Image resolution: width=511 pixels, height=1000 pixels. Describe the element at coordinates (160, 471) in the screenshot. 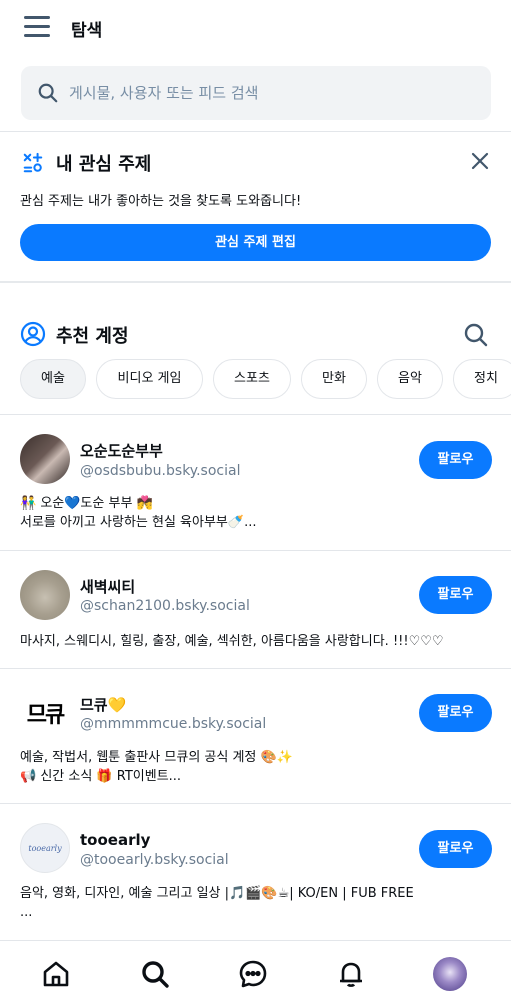

I see `account-handle: @osdsbubu.bsky.social` at that location.